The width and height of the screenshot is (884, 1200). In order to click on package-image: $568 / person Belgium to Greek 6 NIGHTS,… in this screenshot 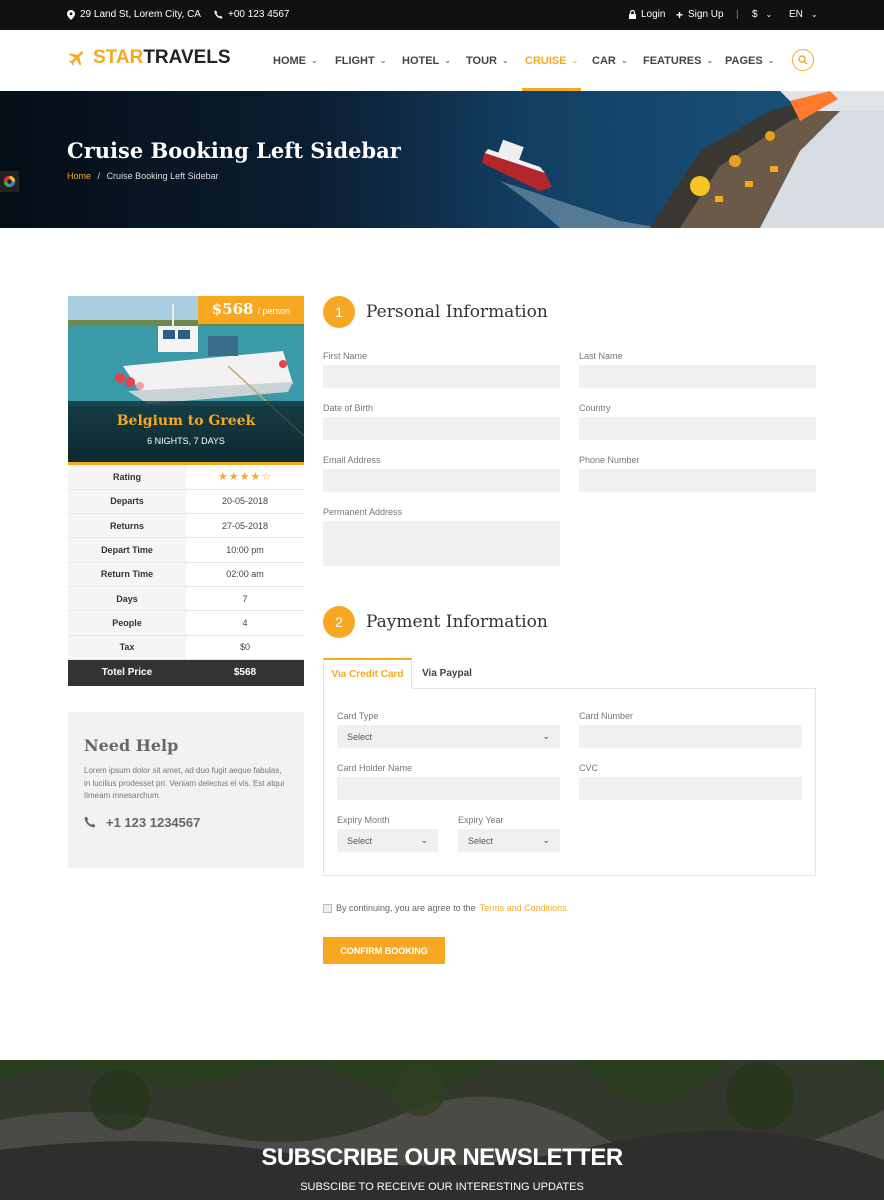, I will do `click(186, 379)`.